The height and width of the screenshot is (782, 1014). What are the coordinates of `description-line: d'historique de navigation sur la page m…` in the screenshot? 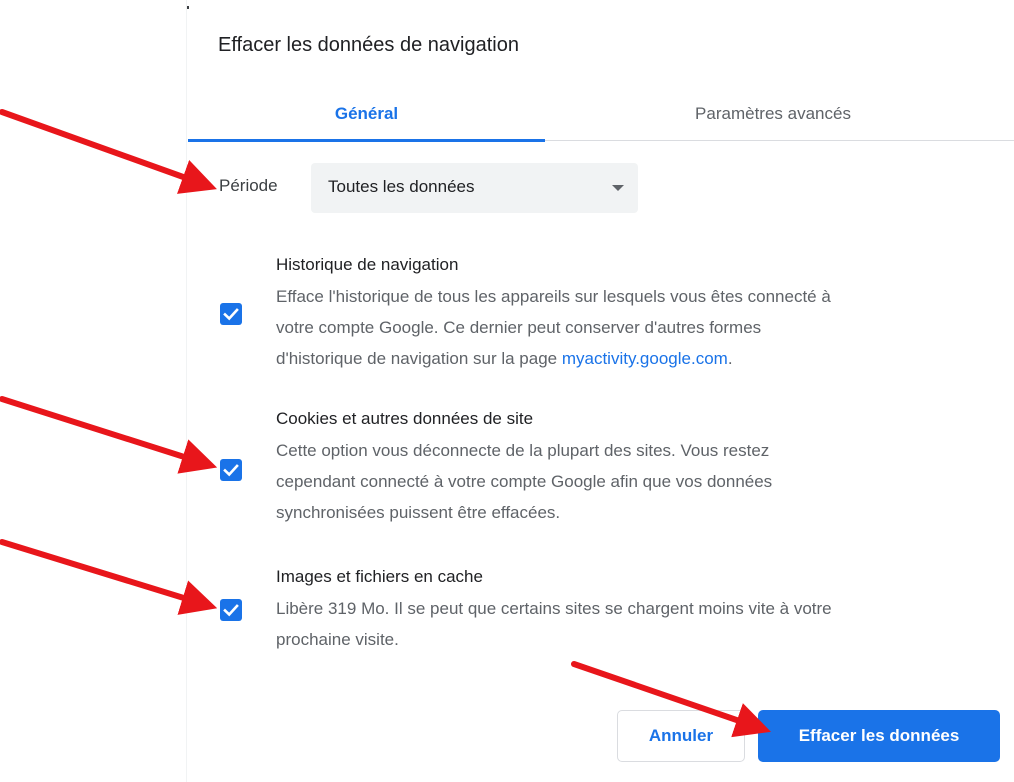 It's located at (626, 358).